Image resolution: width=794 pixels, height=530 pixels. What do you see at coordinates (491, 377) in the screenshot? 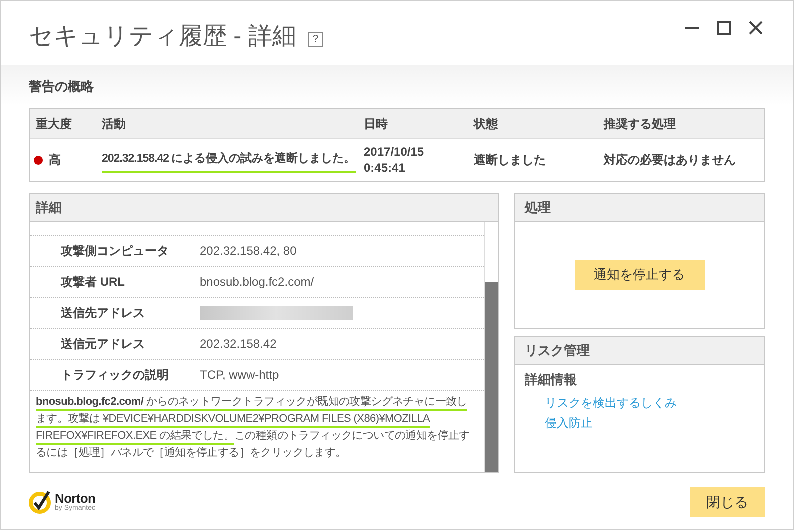
I see `scrollbar-thumb` at bounding box center [491, 377].